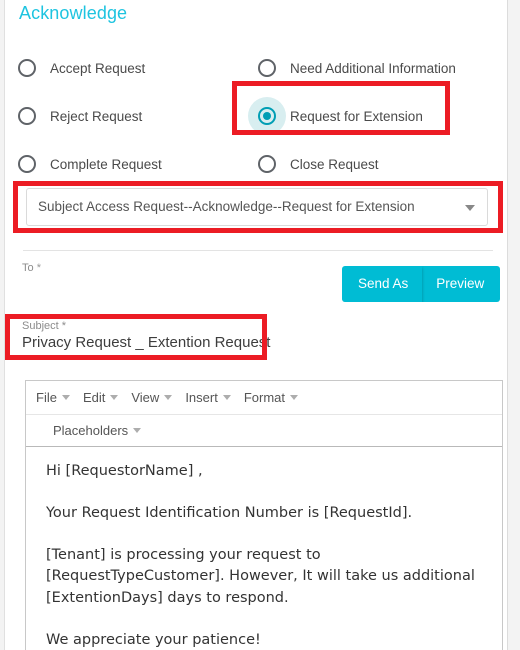 This screenshot has height=650, width=520. Describe the element at coordinates (94, 397) in the screenshot. I see `menu-edit-label: Edit` at that location.